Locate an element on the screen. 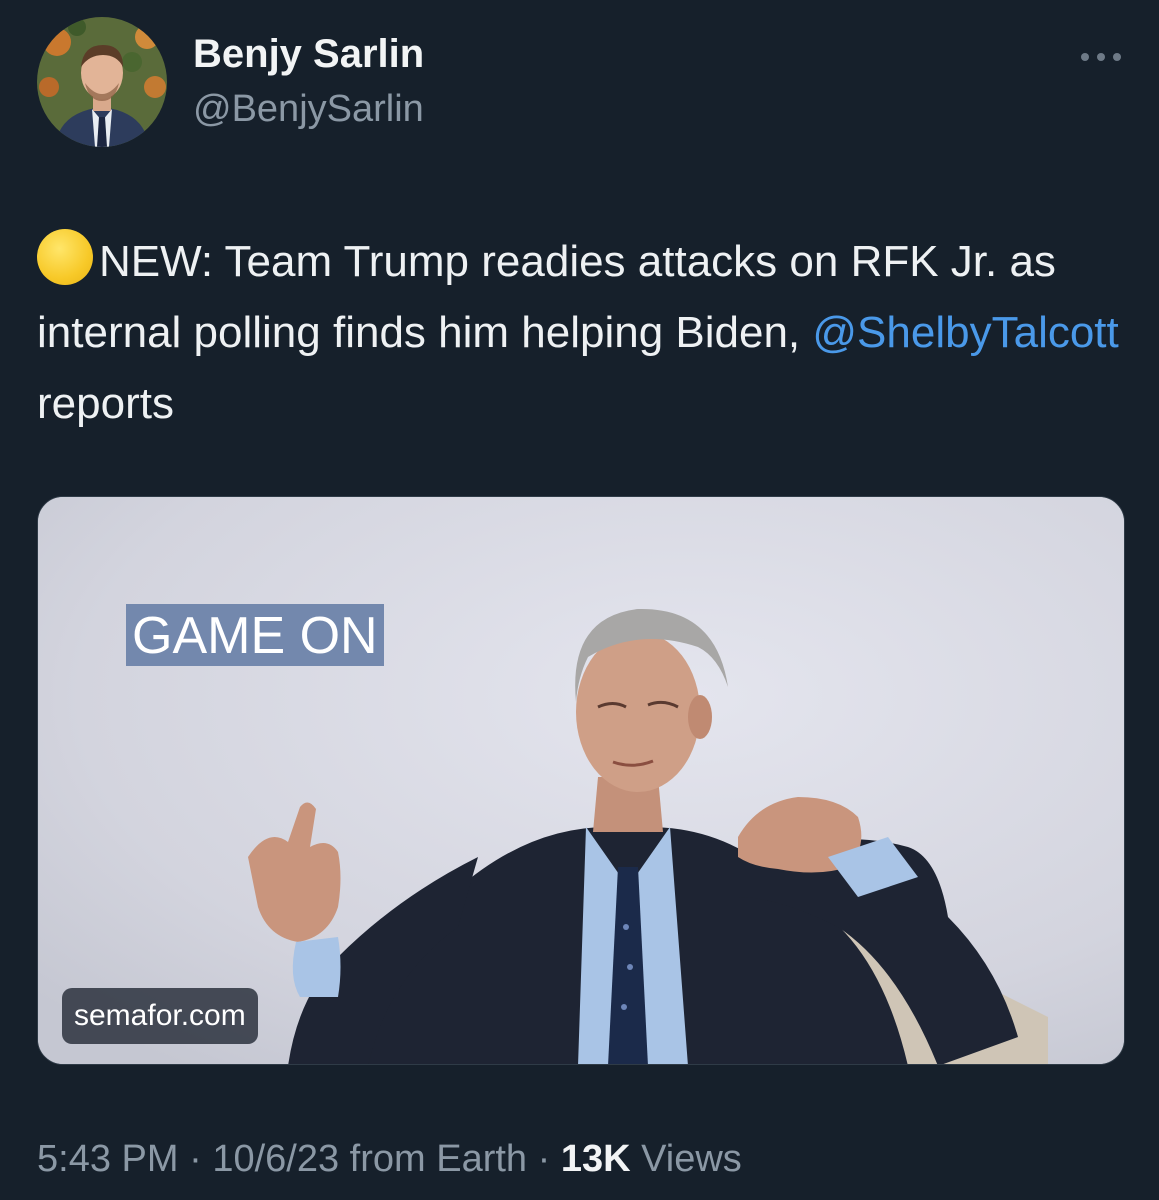 This screenshot has height=1200, width=1159. views-label: Views is located at coordinates (691, 1159).